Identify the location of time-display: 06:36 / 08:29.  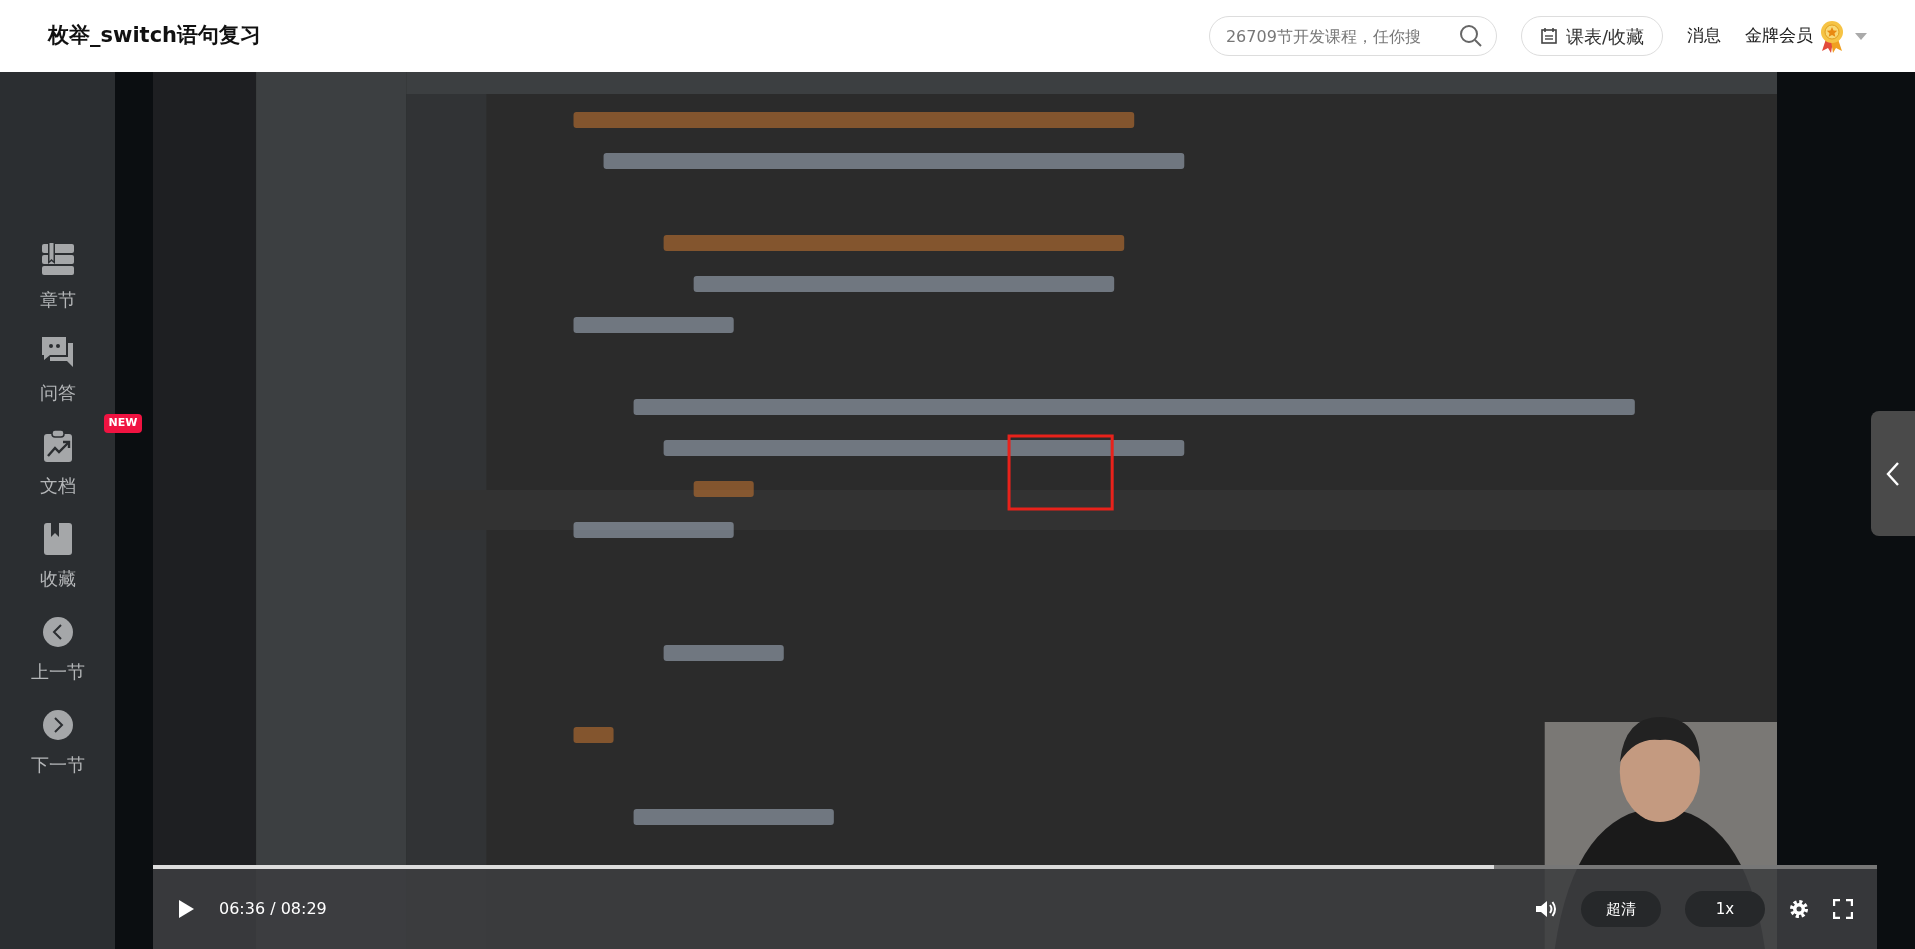
(273, 909).